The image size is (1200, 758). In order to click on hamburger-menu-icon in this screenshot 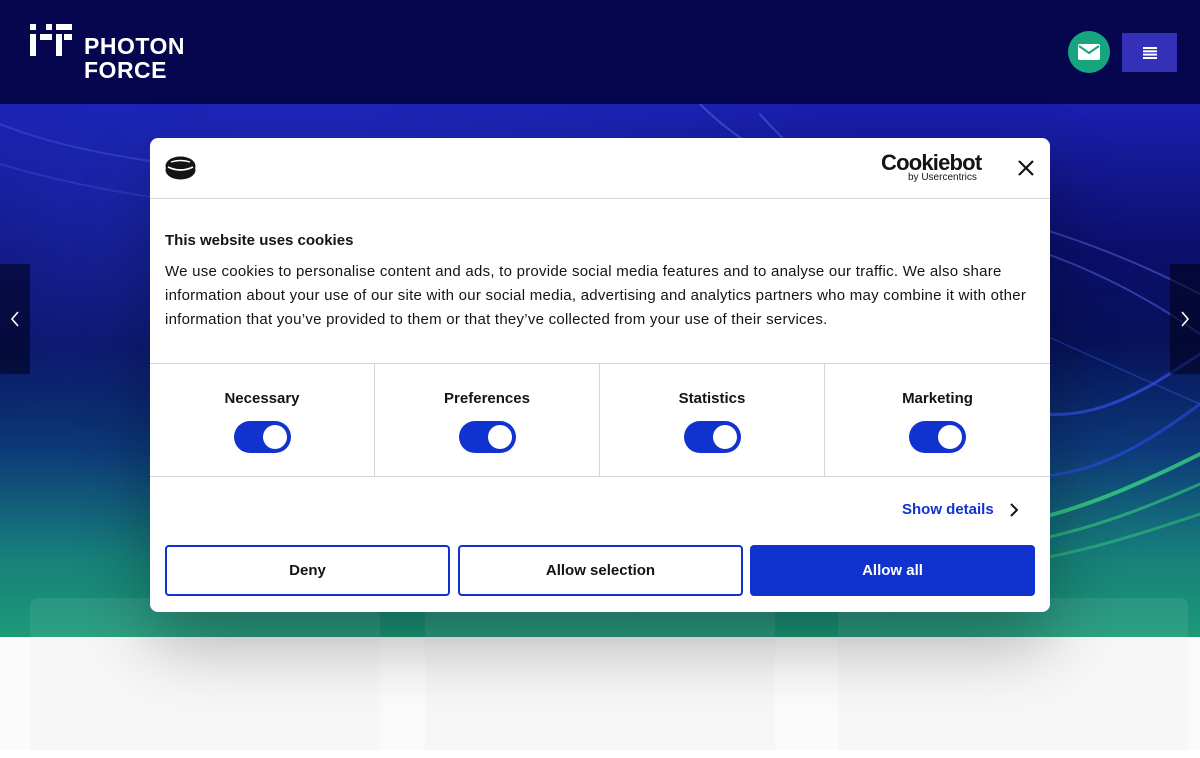, I will do `click(1149, 52)`.